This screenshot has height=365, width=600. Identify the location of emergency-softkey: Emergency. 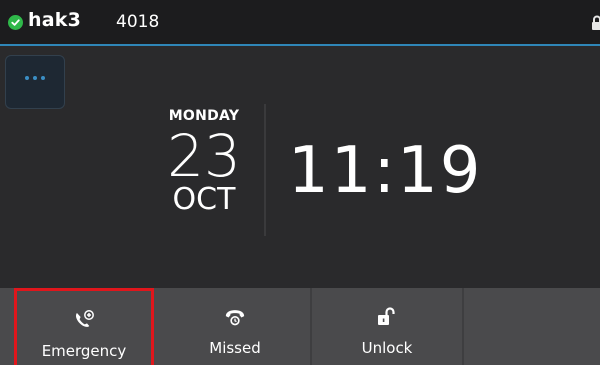
(84, 326).